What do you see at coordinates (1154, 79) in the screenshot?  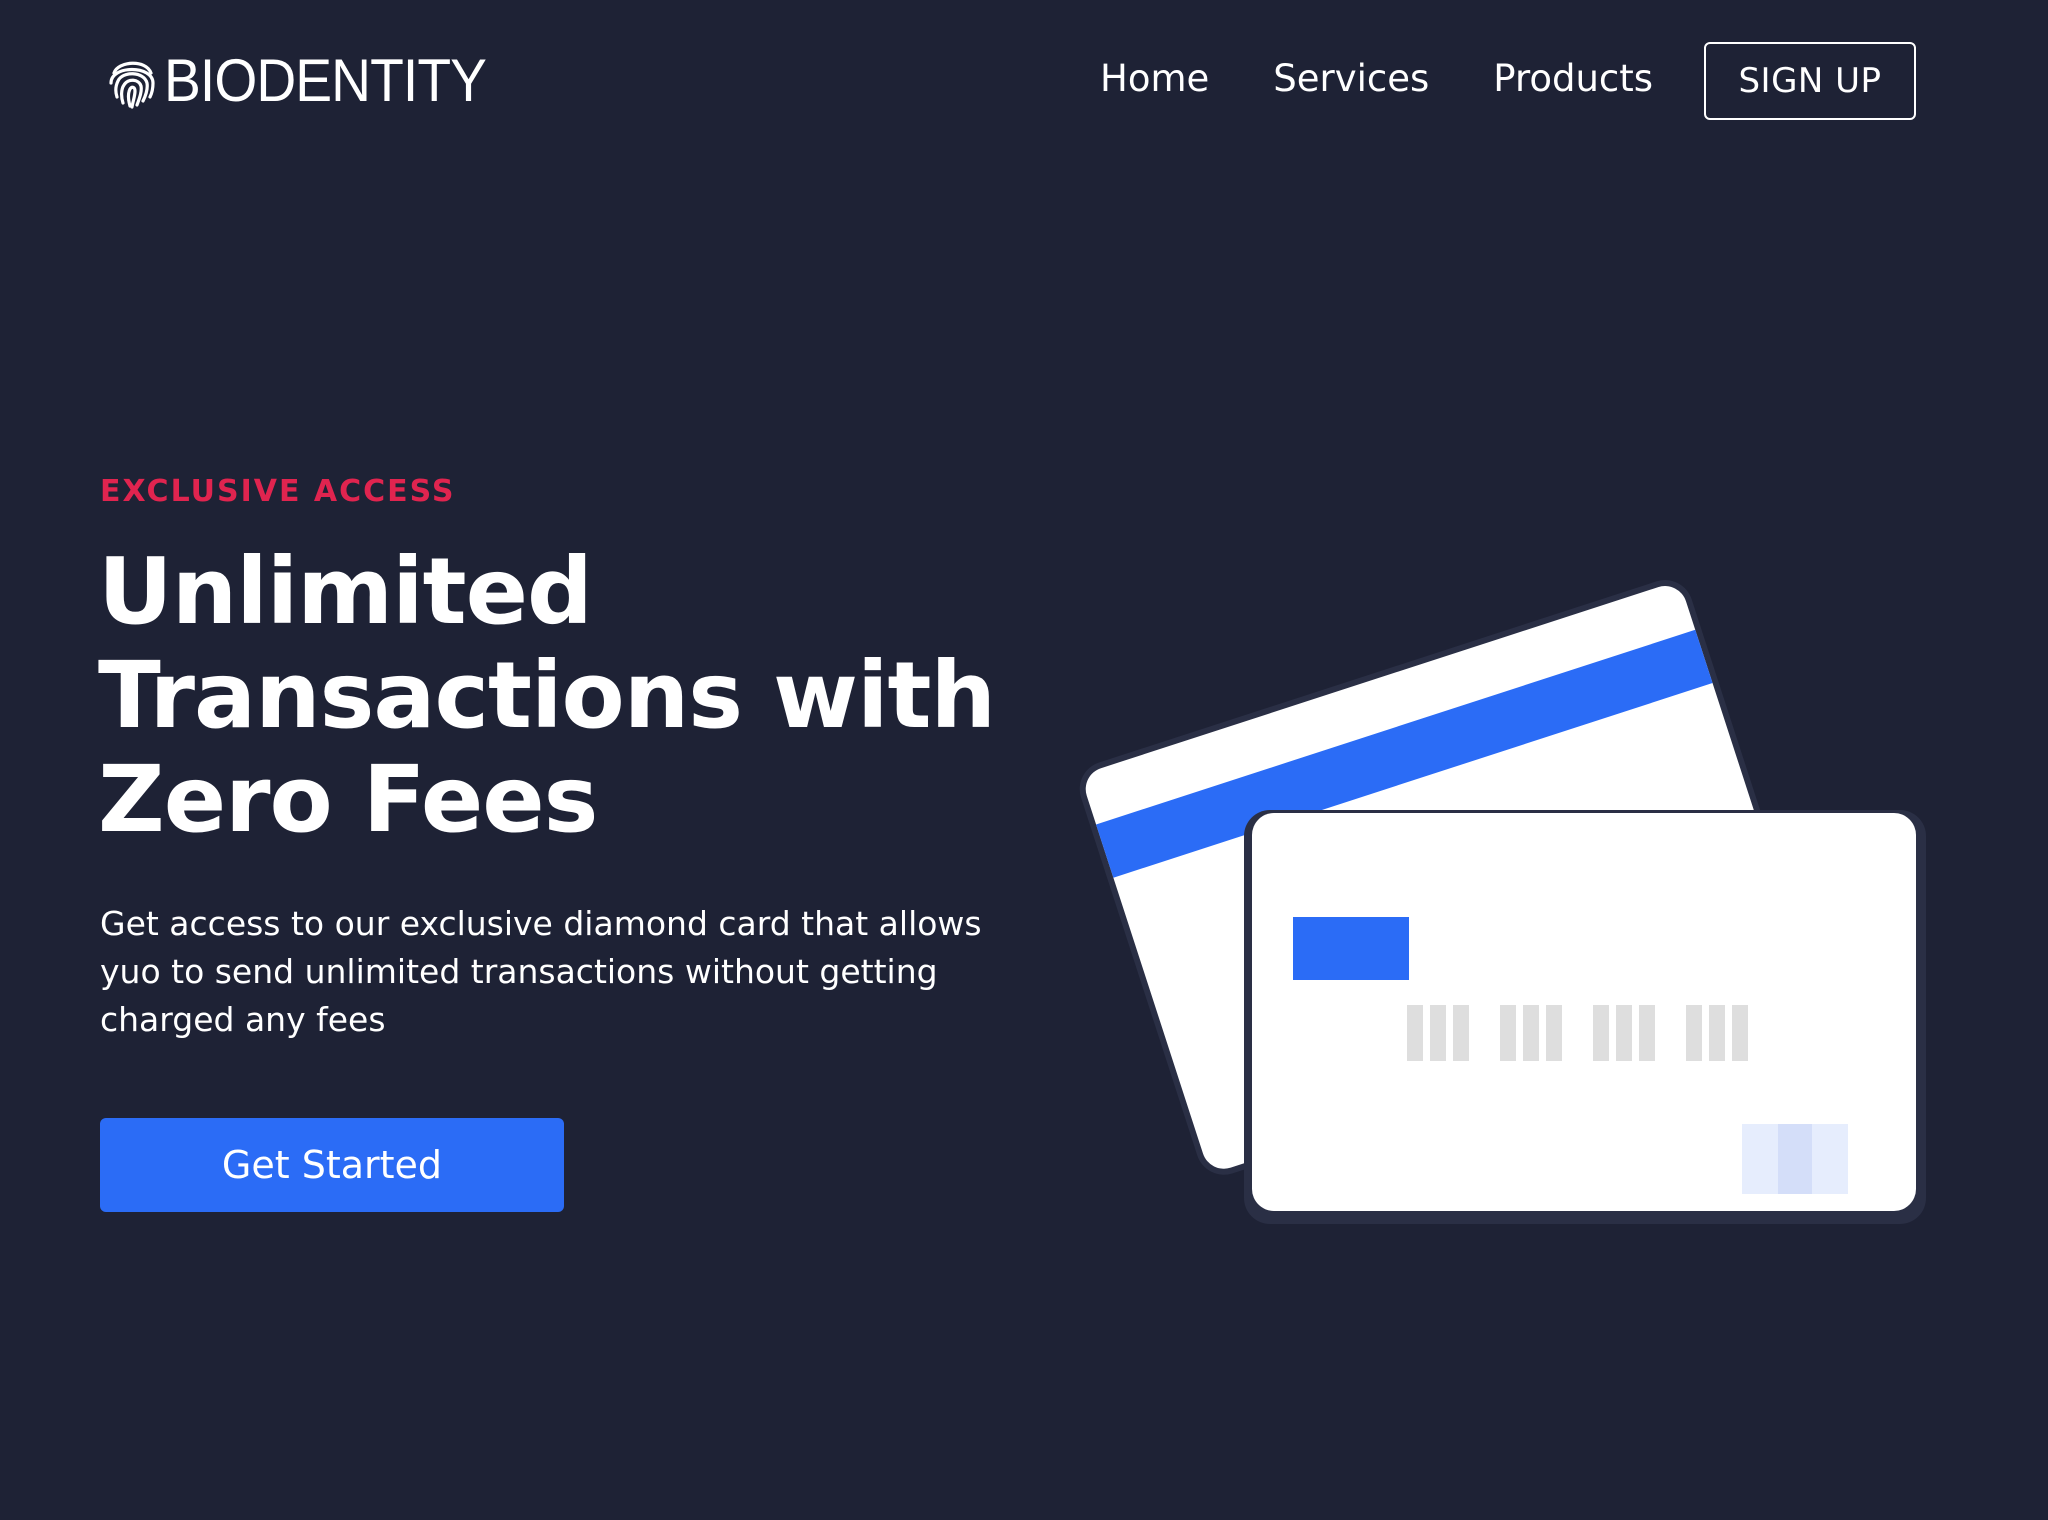 I see `nav-link-home: Home` at bounding box center [1154, 79].